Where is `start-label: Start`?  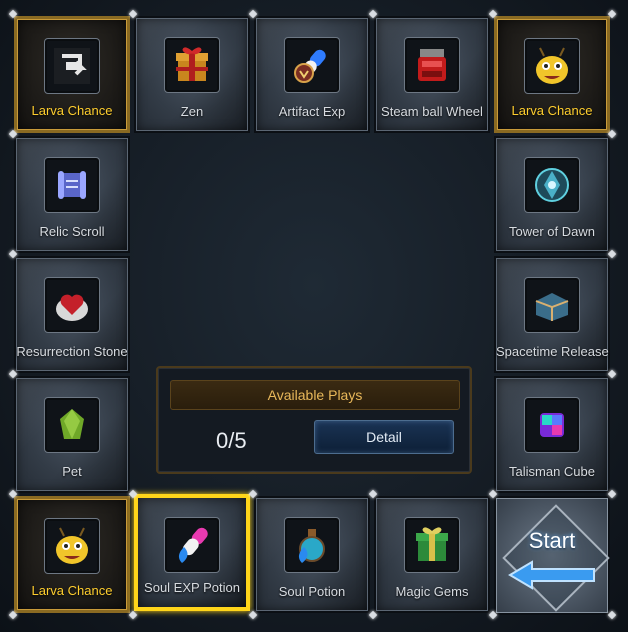 start-label: Start is located at coordinates (552, 540).